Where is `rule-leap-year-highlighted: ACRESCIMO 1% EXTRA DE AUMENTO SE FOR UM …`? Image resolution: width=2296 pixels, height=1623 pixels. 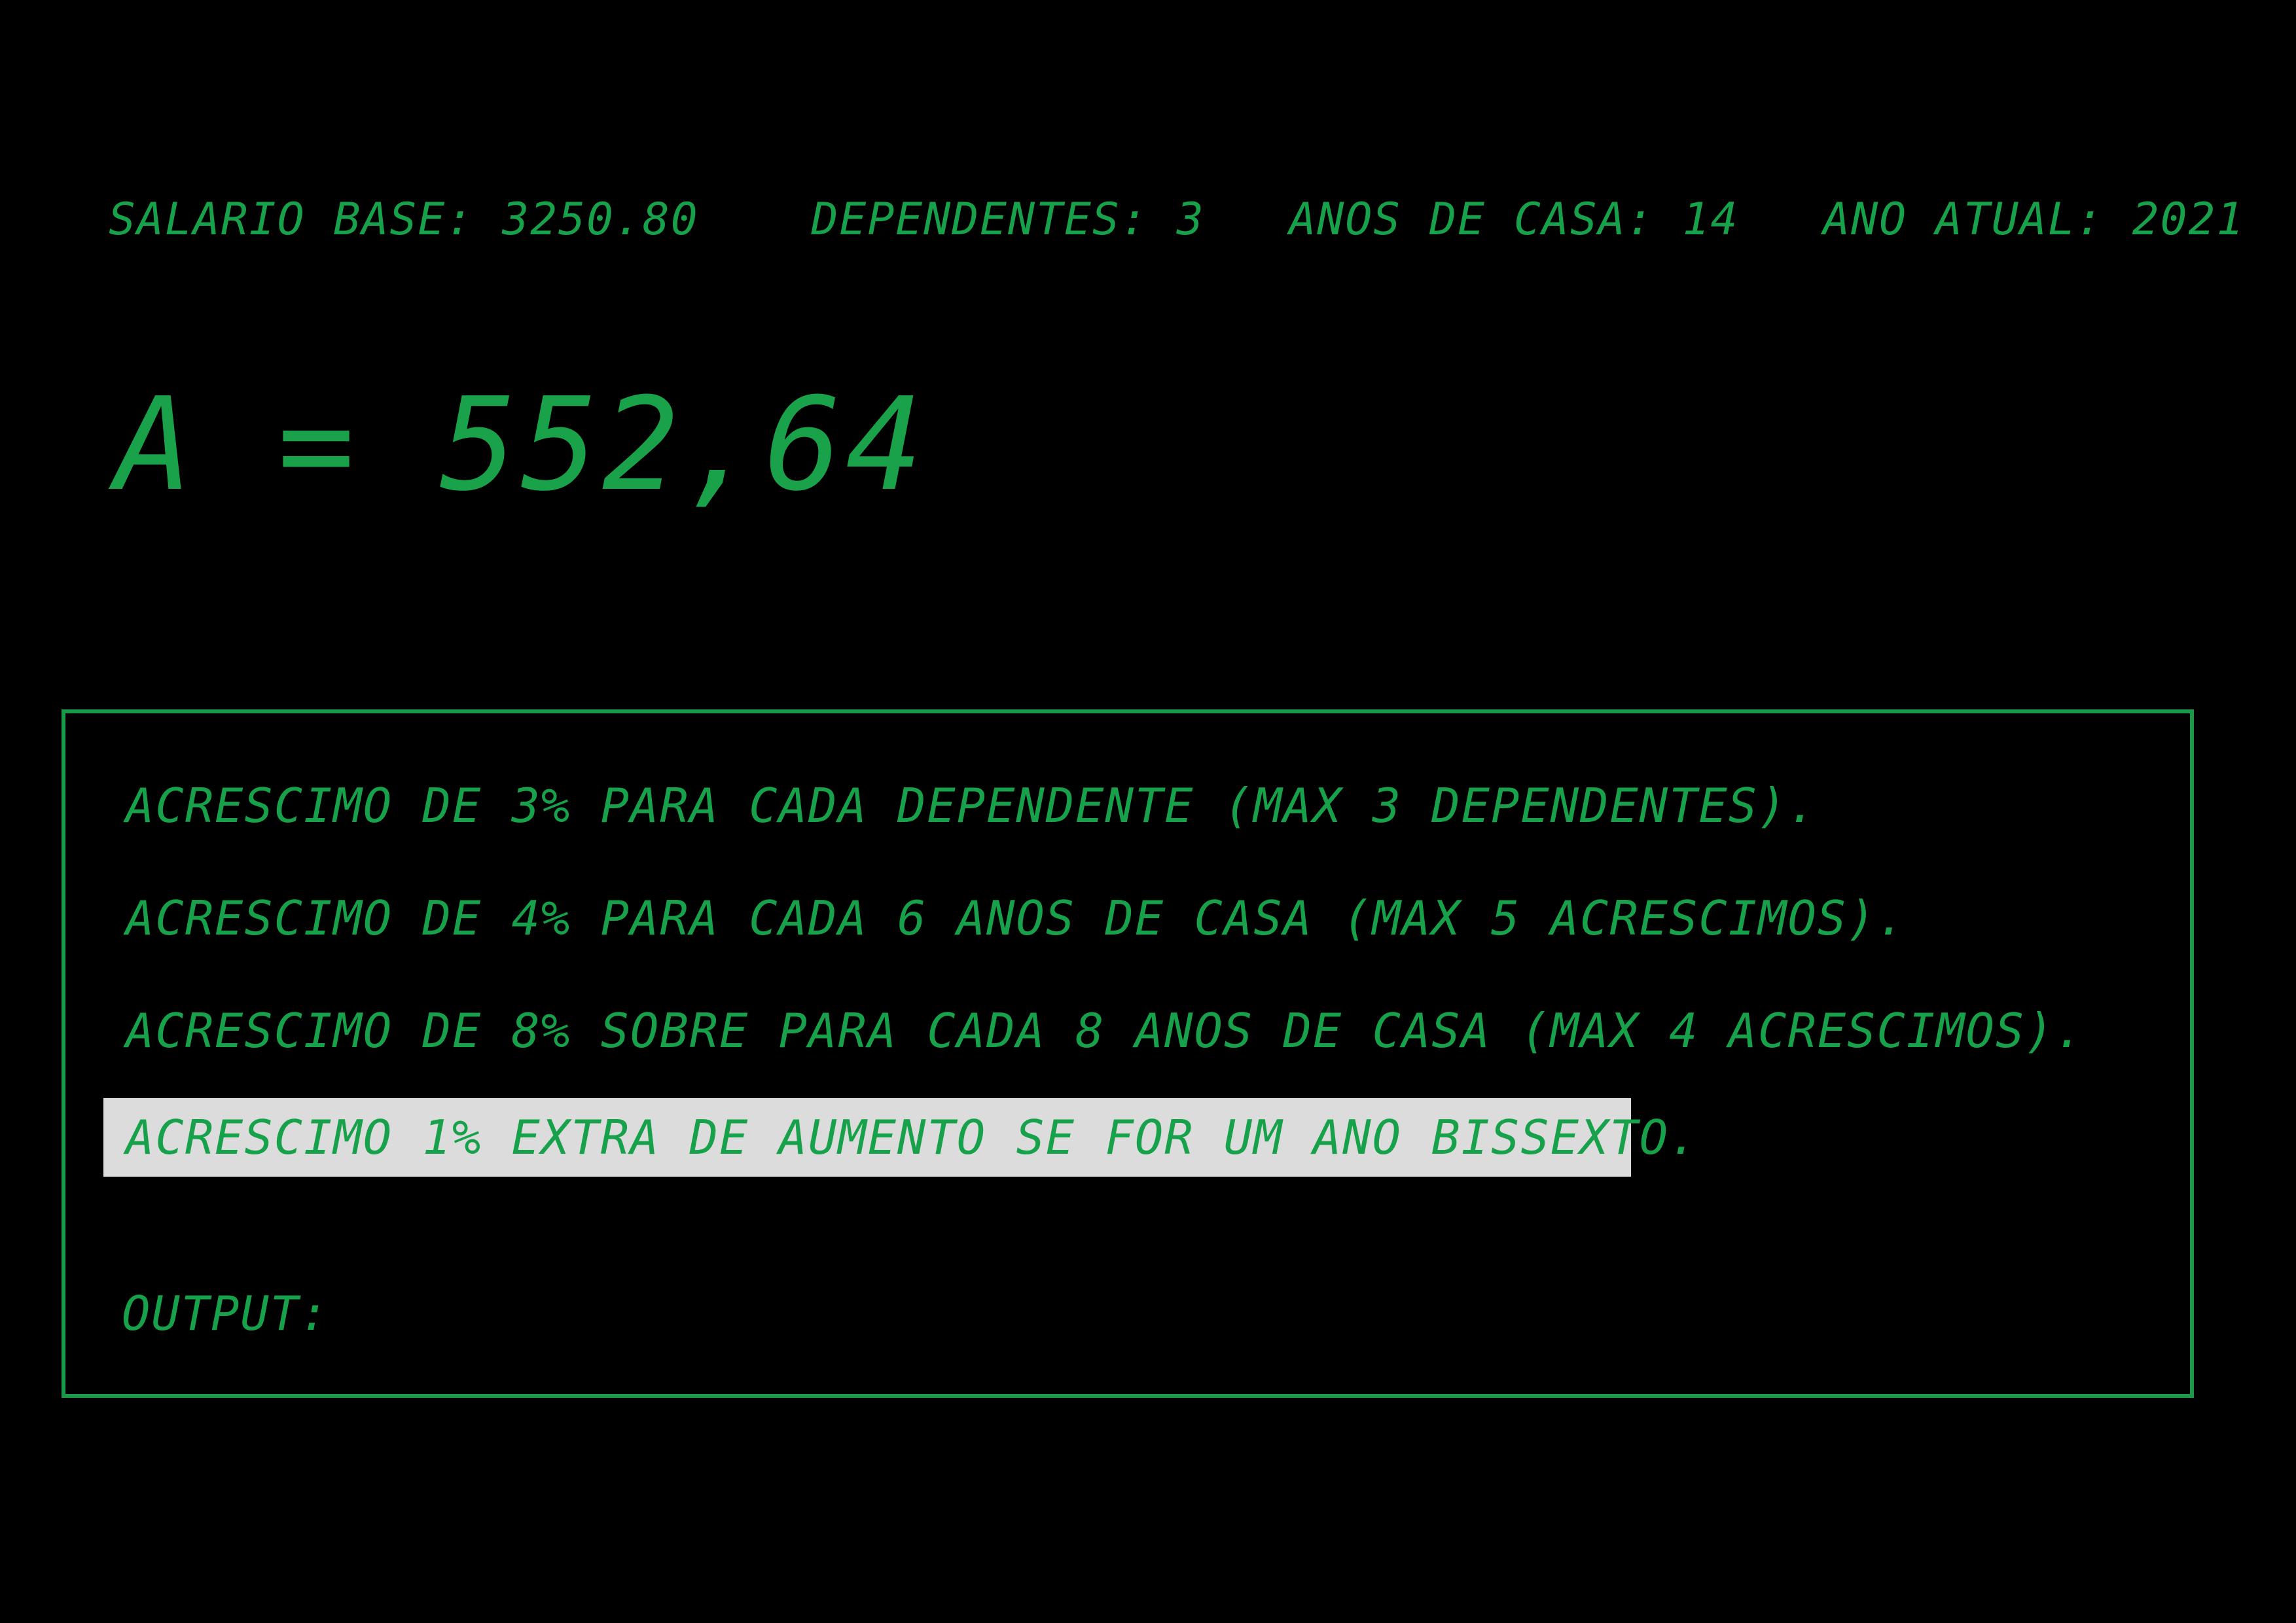 rule-leap-year-highlighted: ACRESCIMO 1% EXTRA DE AUMENTO SE FOR UM … is located at coordinates (900, 1137).